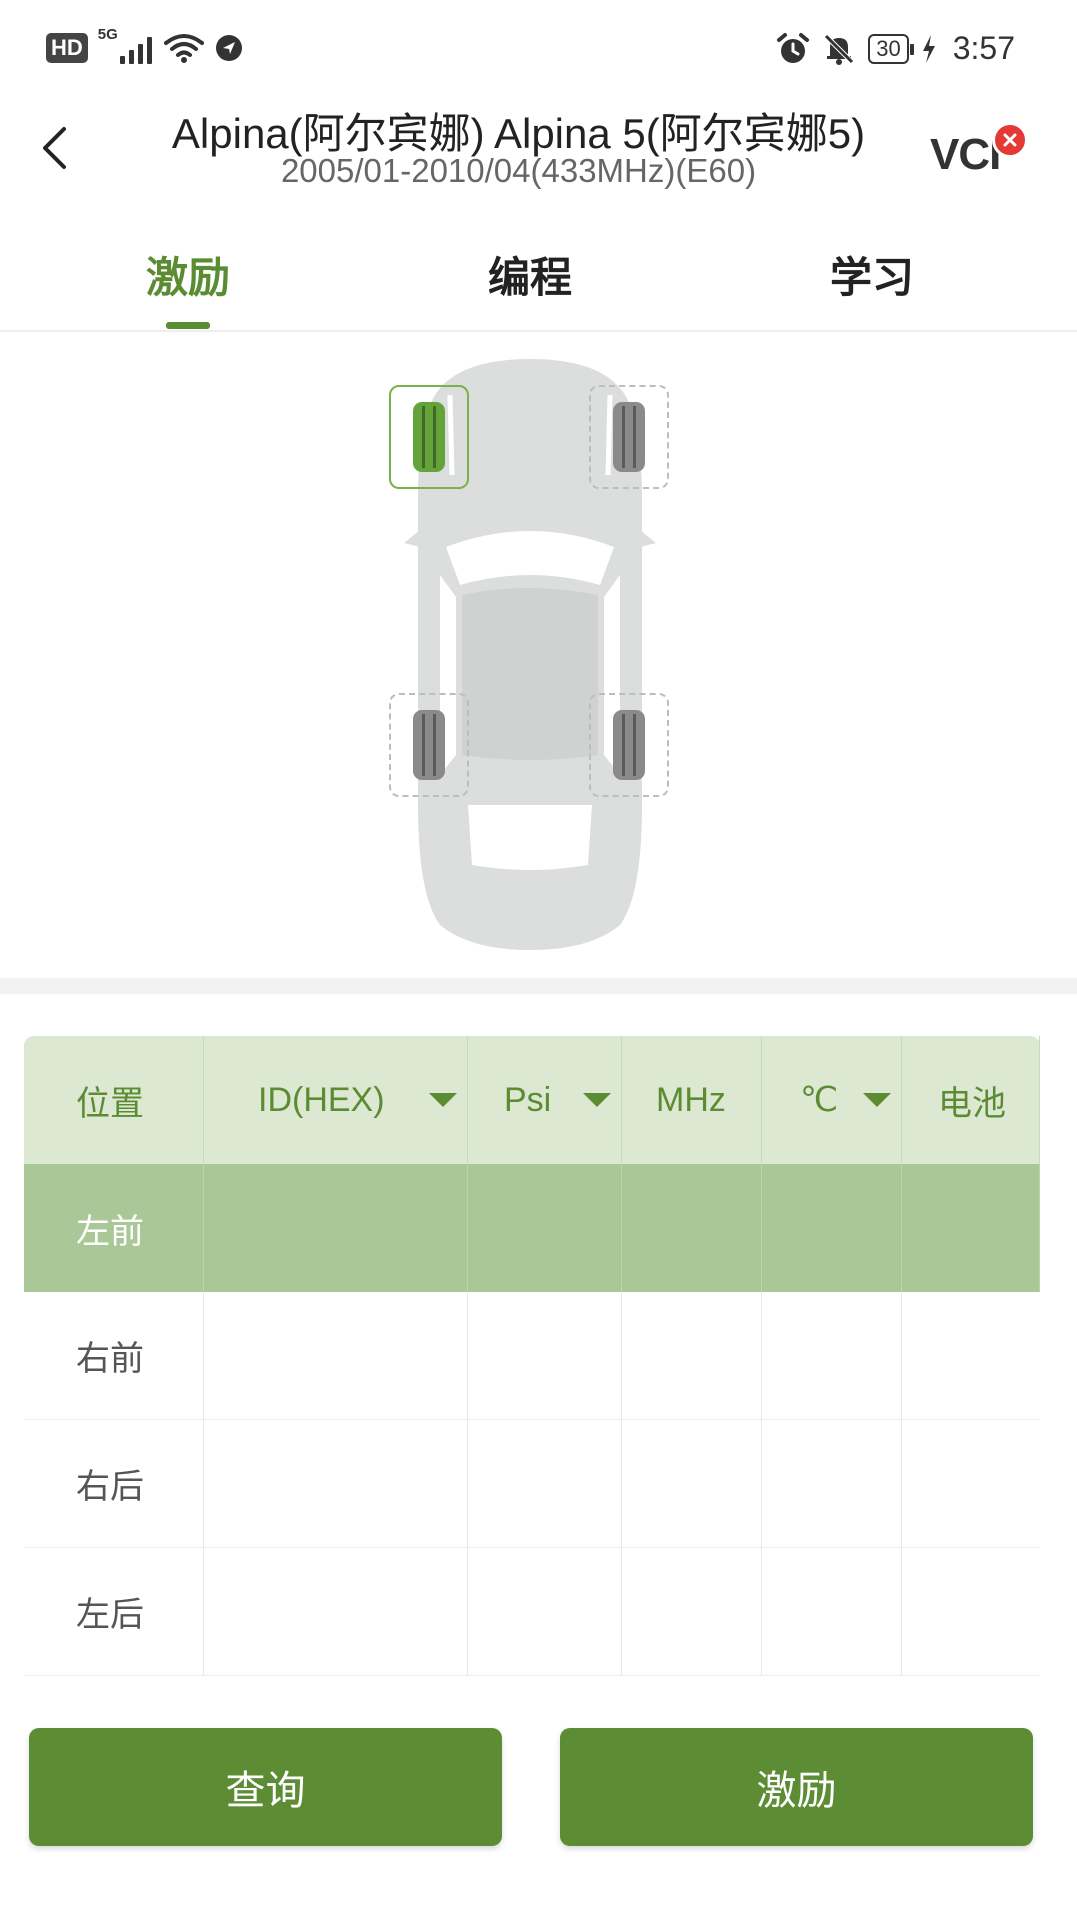 This screenshot has height=1917, width=1077. I want to click on chevron-left-icon, so click(54, 148).